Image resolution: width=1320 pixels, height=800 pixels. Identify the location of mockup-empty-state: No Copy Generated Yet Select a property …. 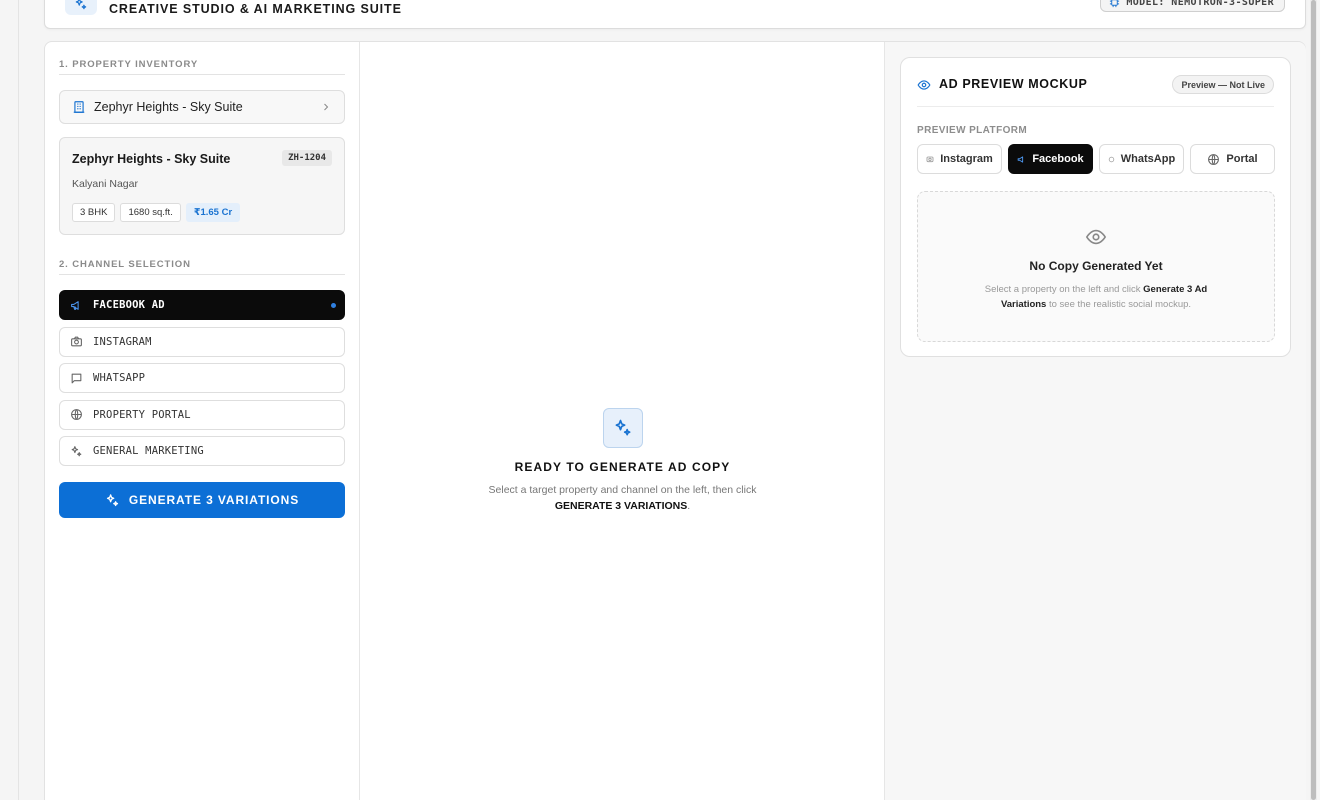
(1096, 266).